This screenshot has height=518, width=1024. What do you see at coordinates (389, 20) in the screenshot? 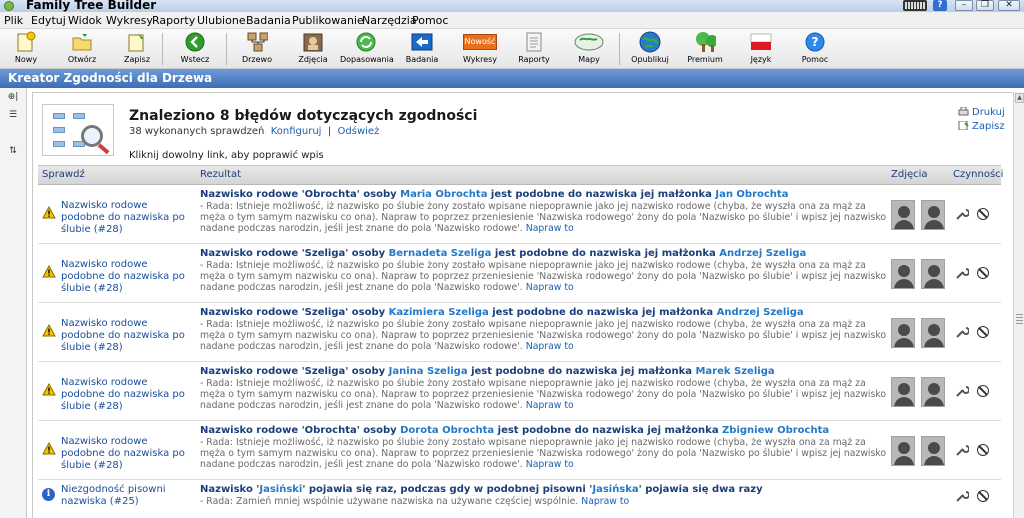
I see `menu-narzedzia: Narzędzia` at bounding box center [389, 20].